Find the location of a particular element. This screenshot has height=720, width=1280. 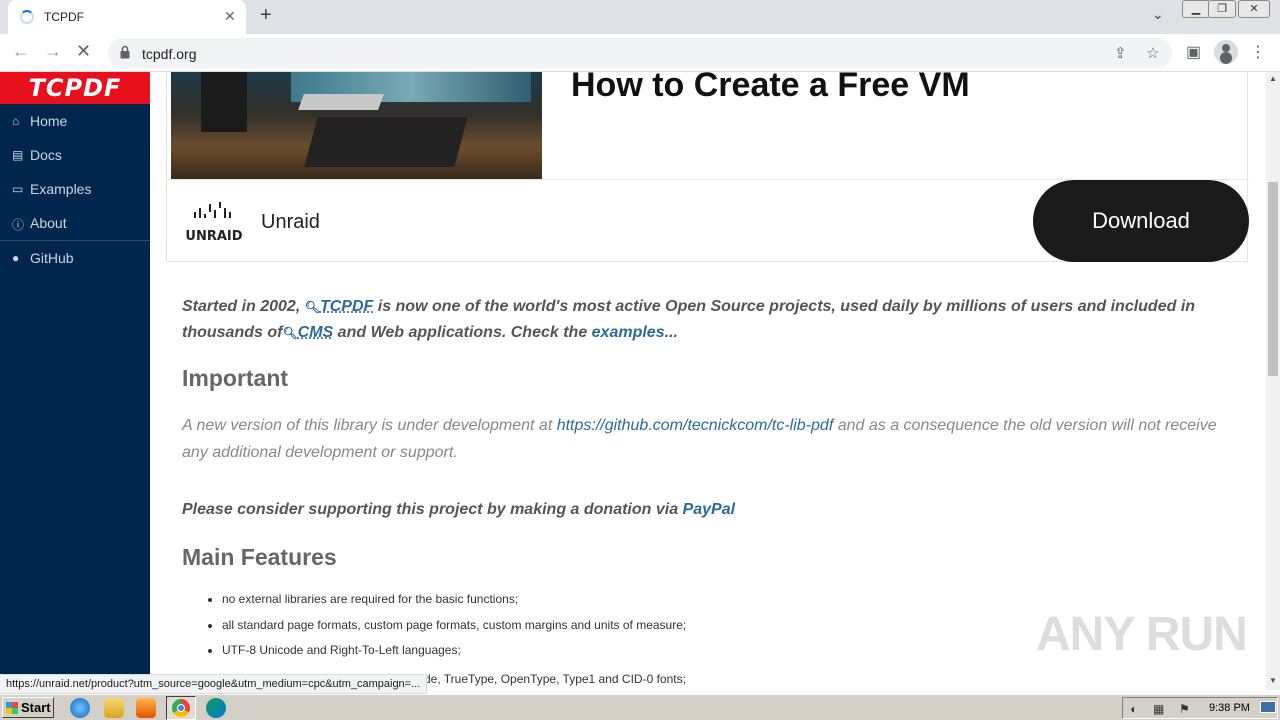

sidebar-item-label: Docs is located at coordinates (46, 155).